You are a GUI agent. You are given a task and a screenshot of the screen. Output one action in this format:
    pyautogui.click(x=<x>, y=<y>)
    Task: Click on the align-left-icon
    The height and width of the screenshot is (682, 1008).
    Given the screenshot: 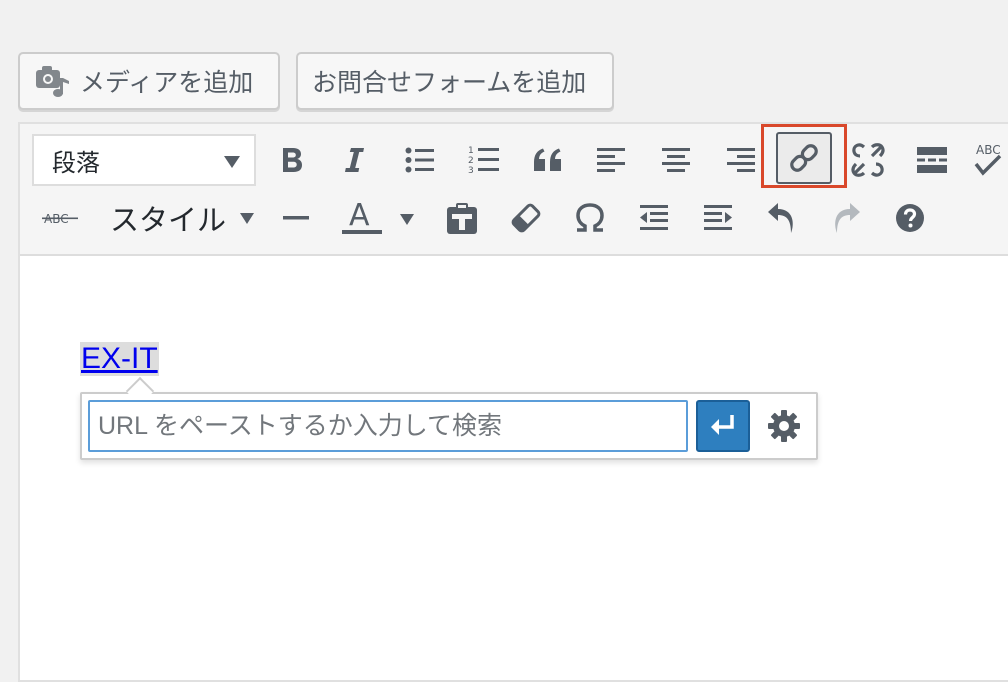 What is the action you would take?
    pyautogui.click(x=611, y=160)
    